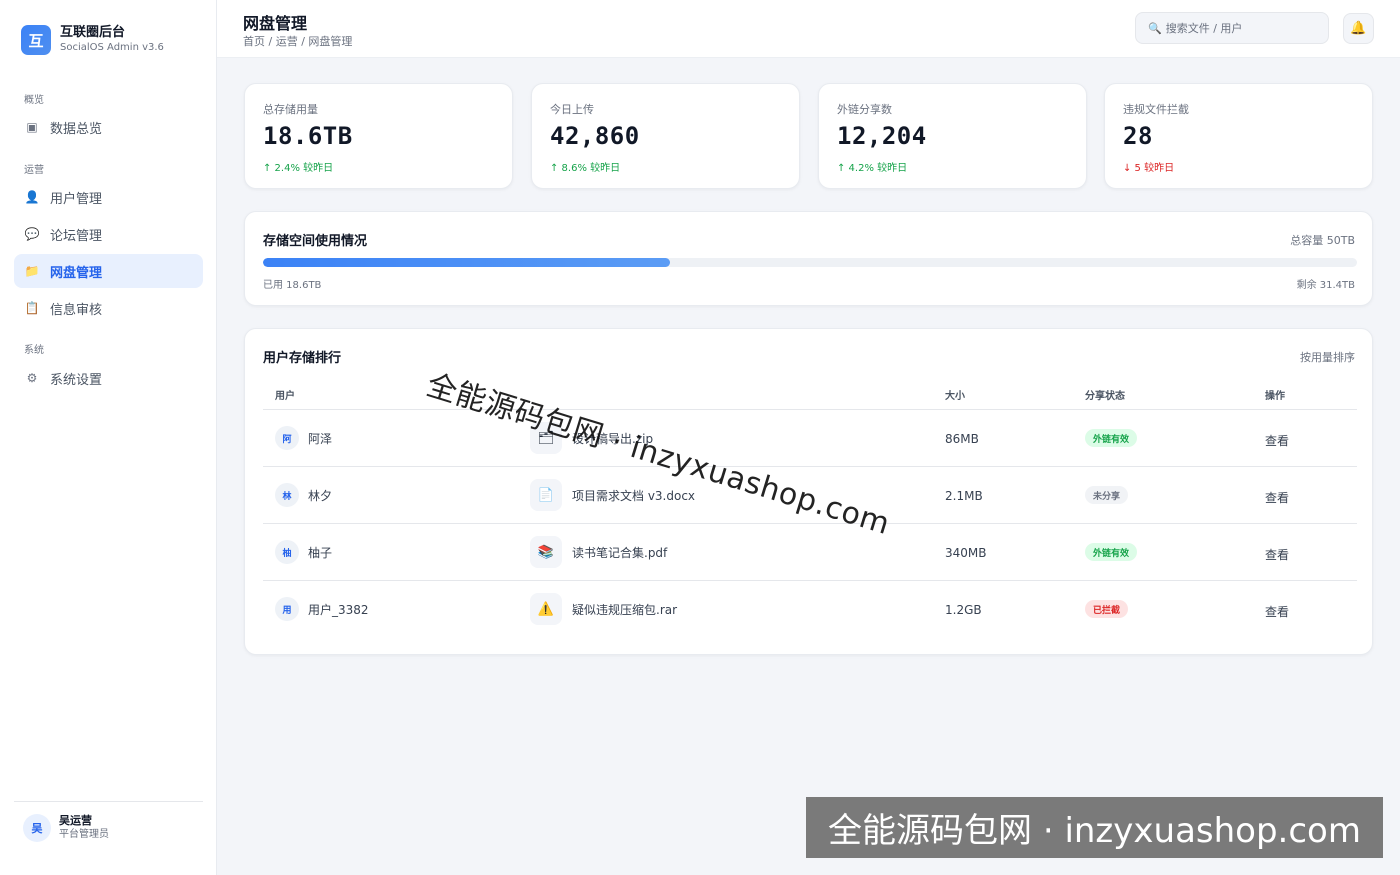 Image resolution: width=1400 pixels, height=875 pixels. What do you see at coordinates (595, 136) in the screenshot?
I see `stat-value: 42,860` at bounding box center [595, 136].